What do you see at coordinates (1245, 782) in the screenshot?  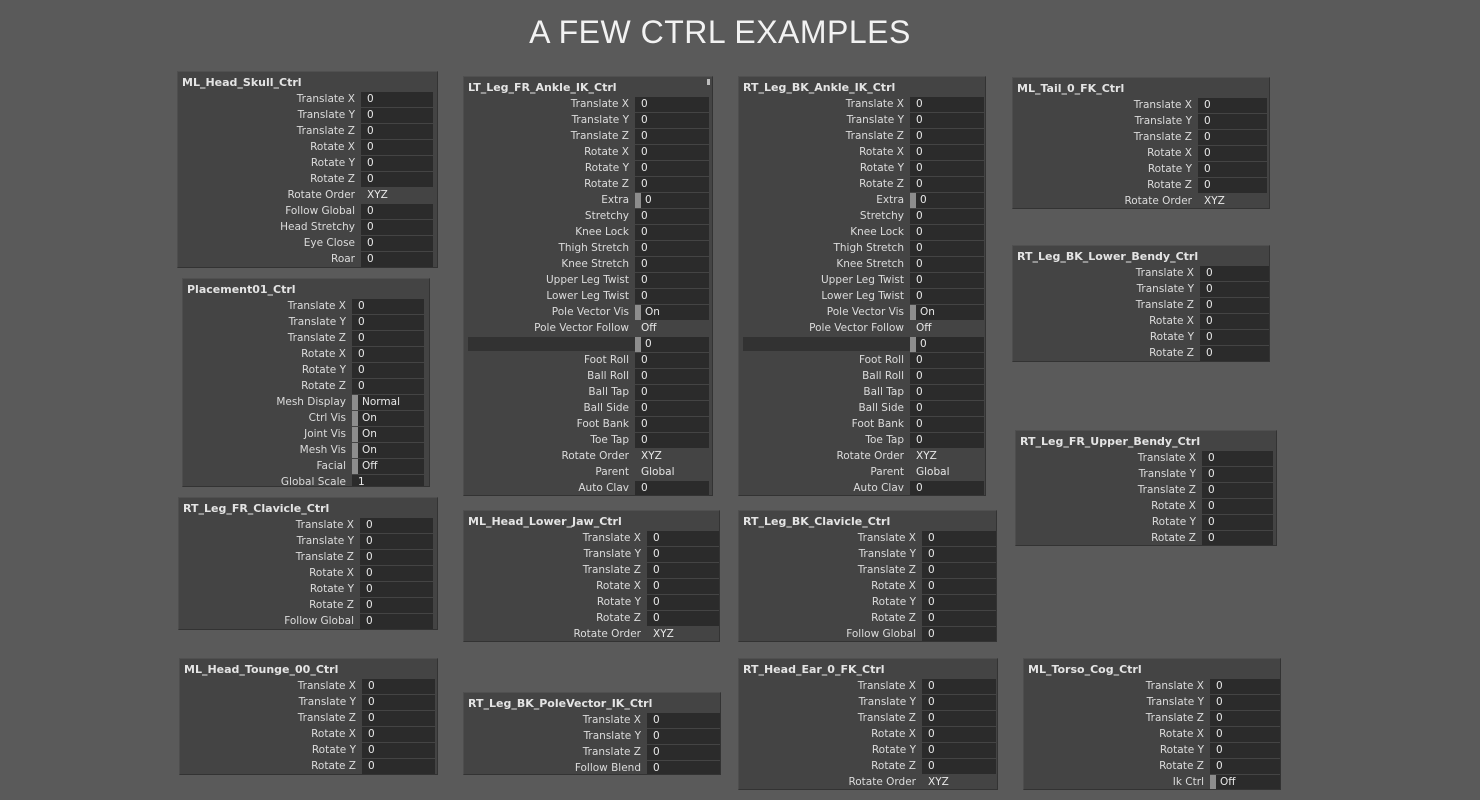 I see `attr-toggle-field: Off` at bounding box center [1245, 782].